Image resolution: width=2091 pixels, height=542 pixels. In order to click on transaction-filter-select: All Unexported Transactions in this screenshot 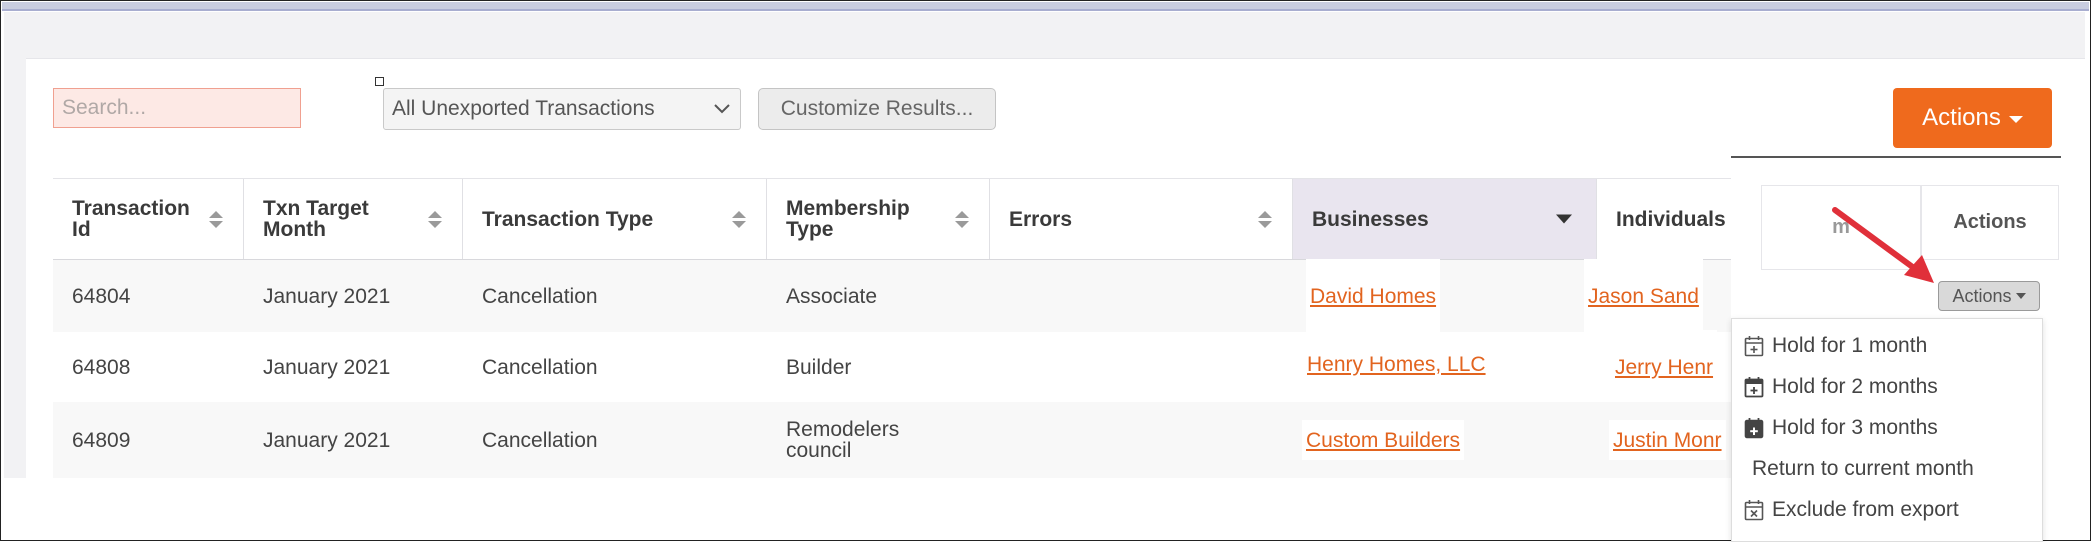, I will do `click(562, 109)`.